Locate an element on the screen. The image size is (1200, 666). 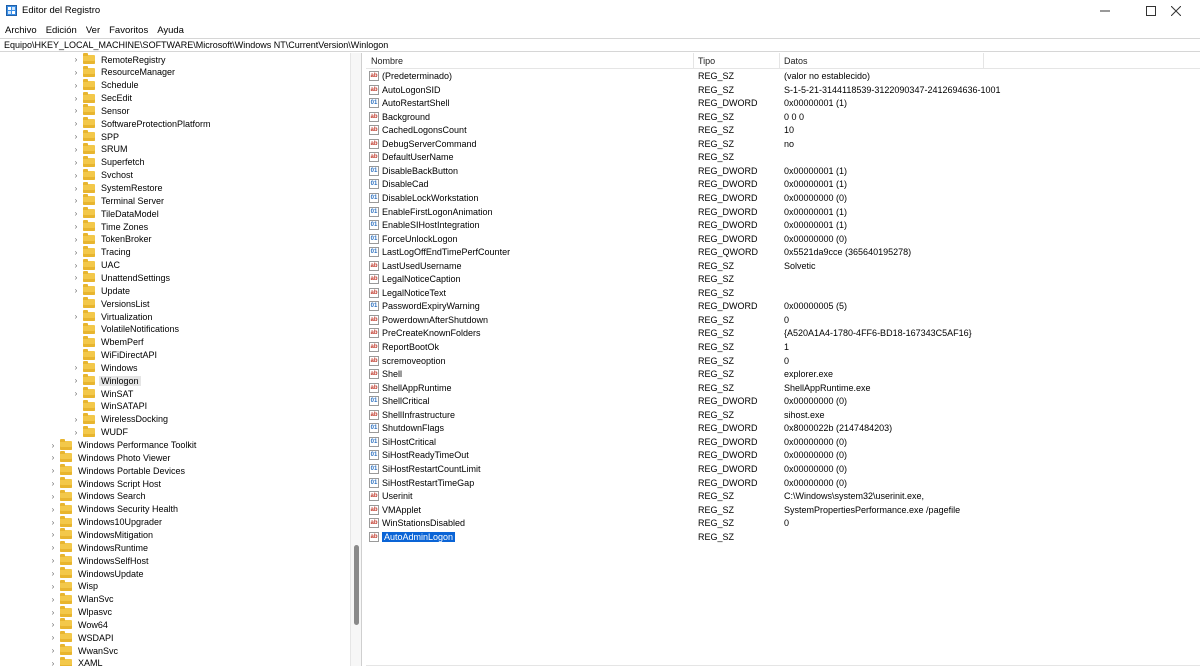
tree-item: › SRUM is located at coordinates (101, 149).